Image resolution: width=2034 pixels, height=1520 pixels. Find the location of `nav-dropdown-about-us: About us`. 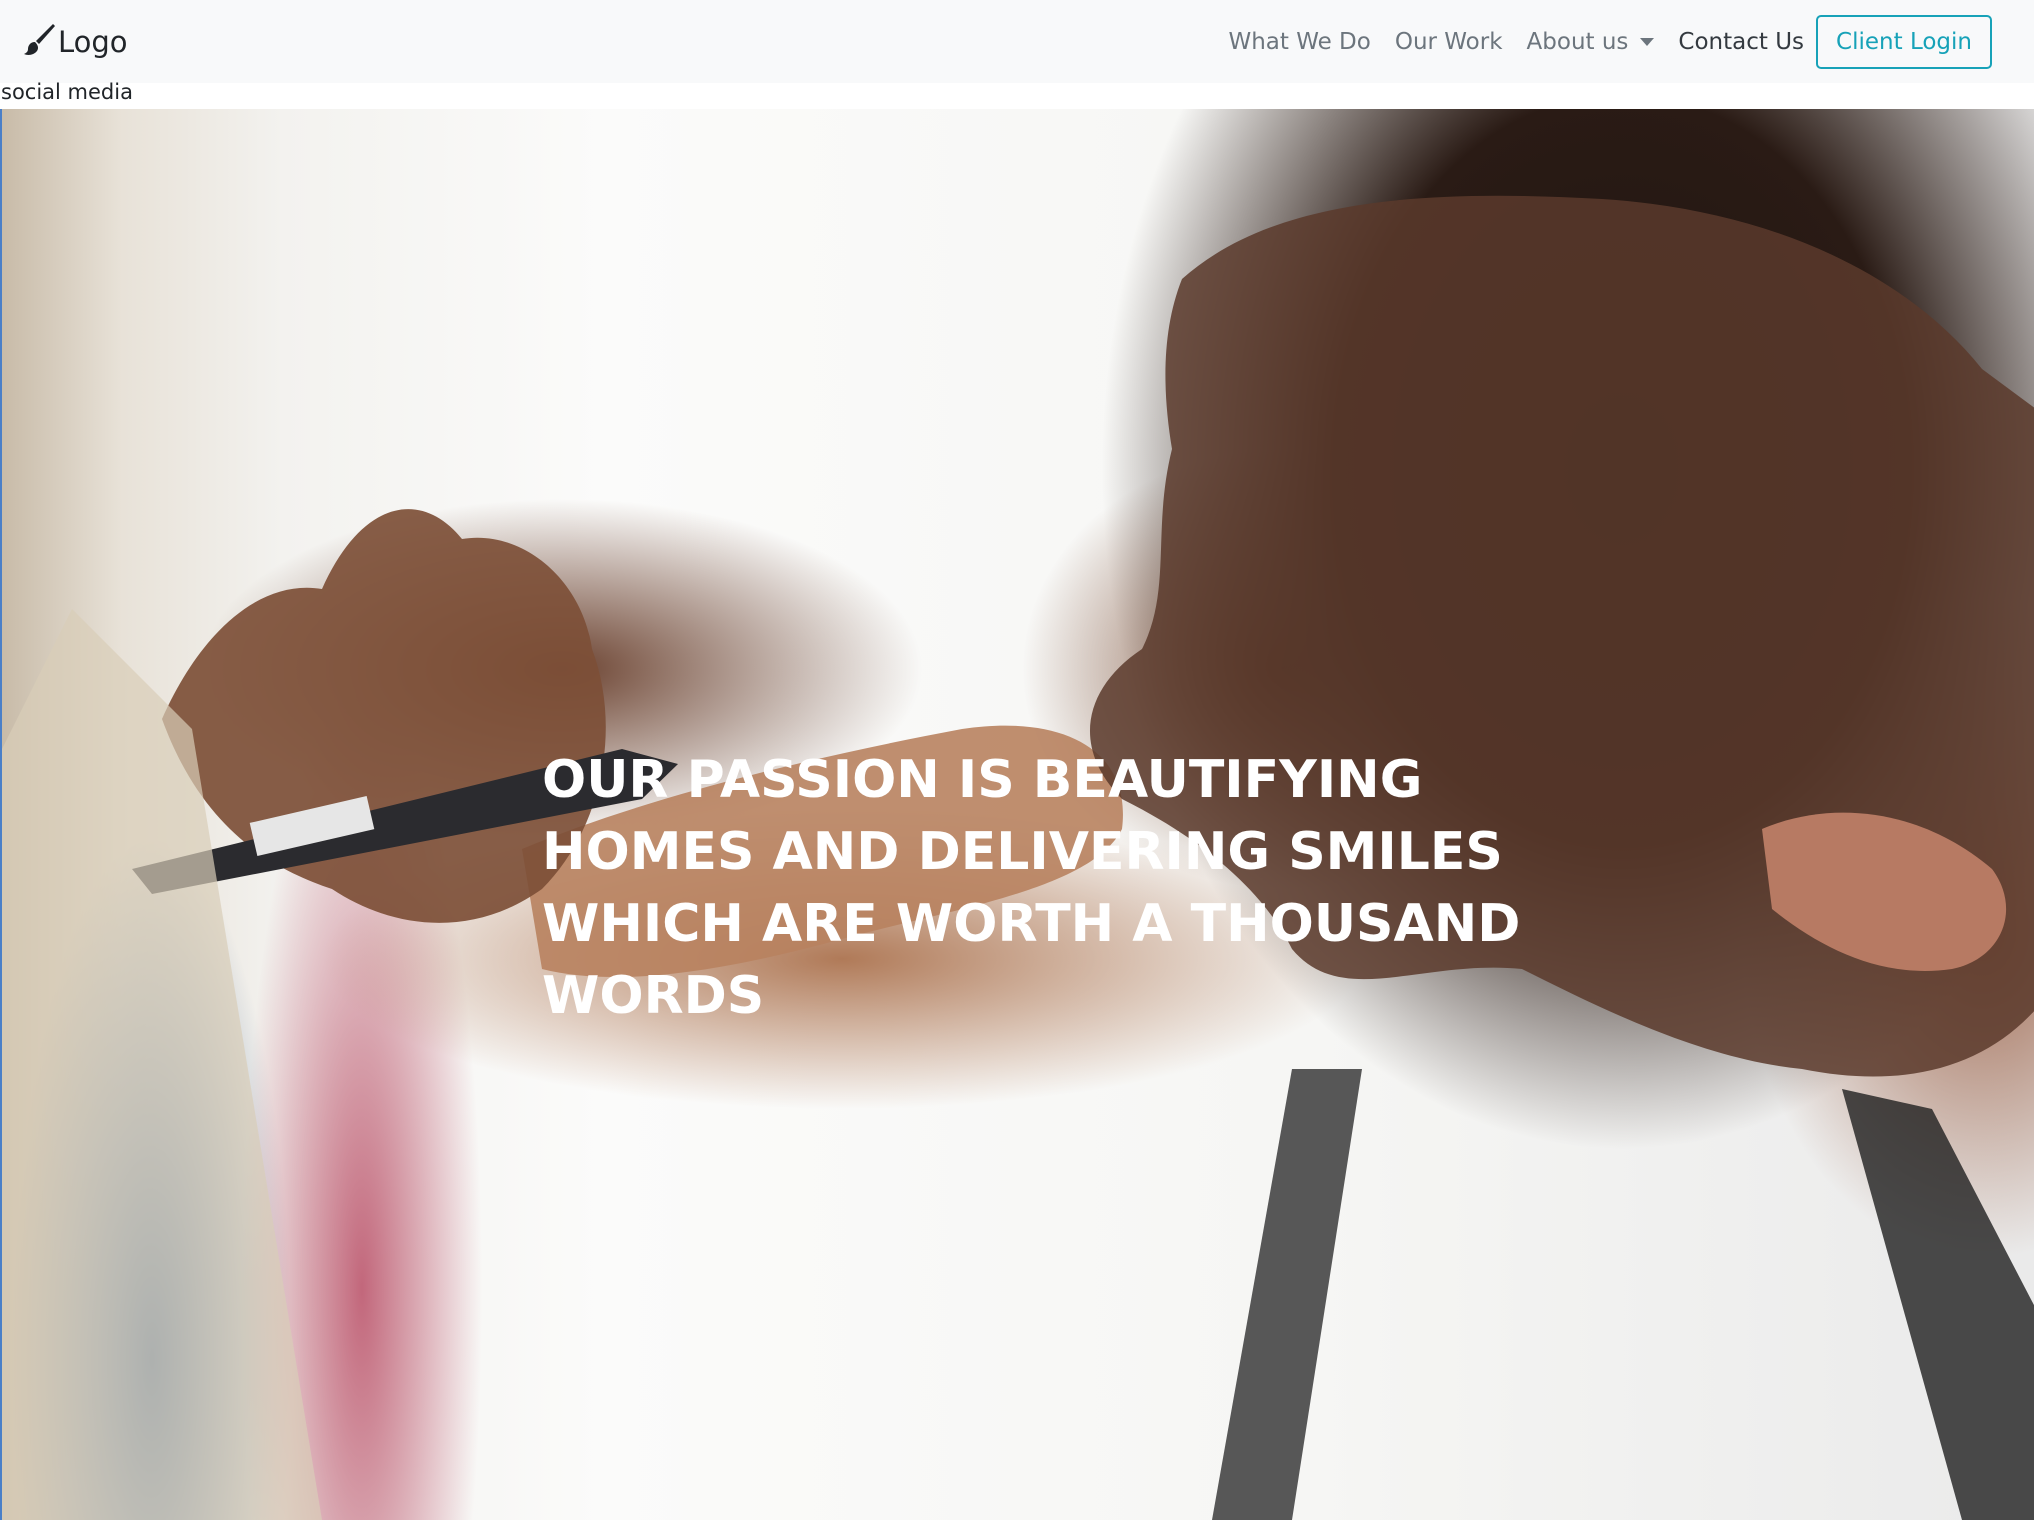

nav-dropdown-about-us: About us is located at coordinates (1591, 42).